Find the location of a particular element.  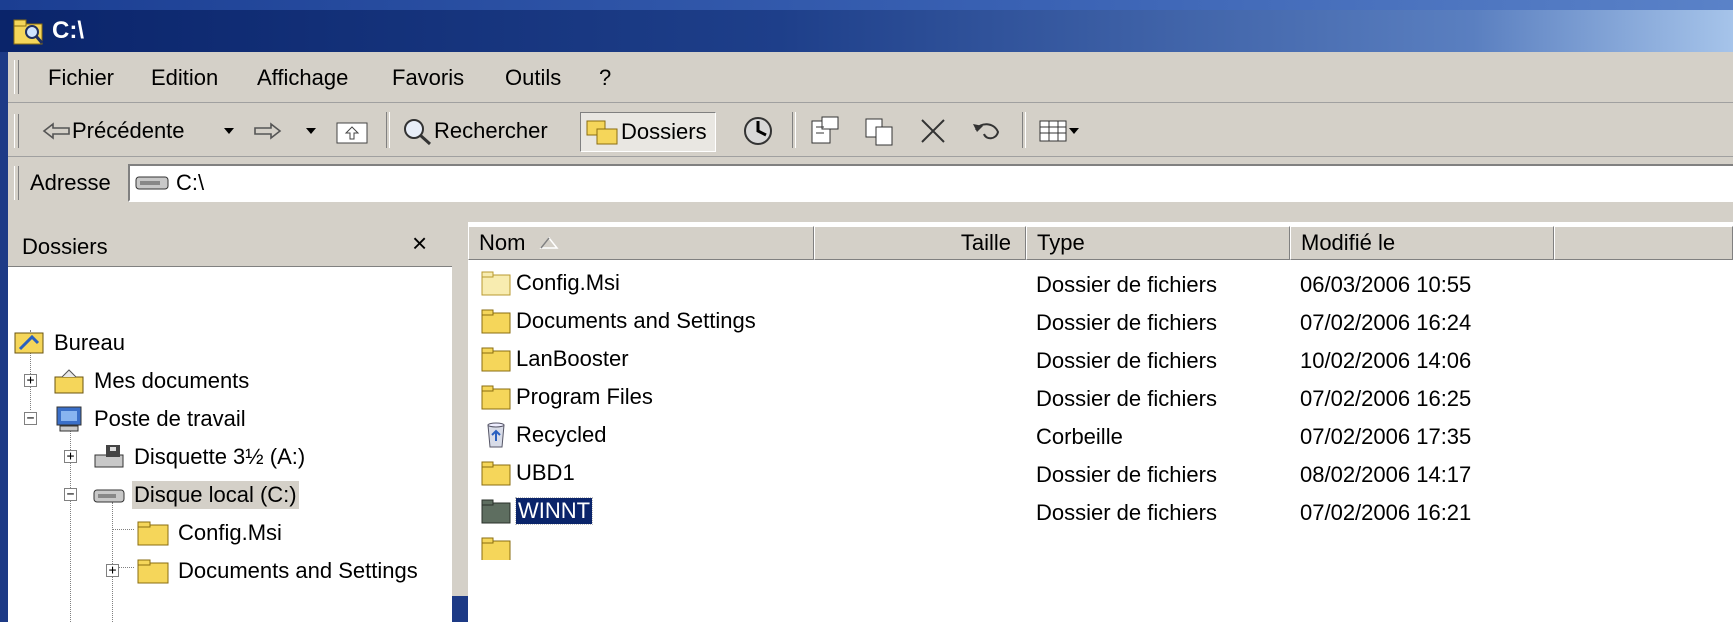

toolbar-grip is located at coordinates (16, 131).